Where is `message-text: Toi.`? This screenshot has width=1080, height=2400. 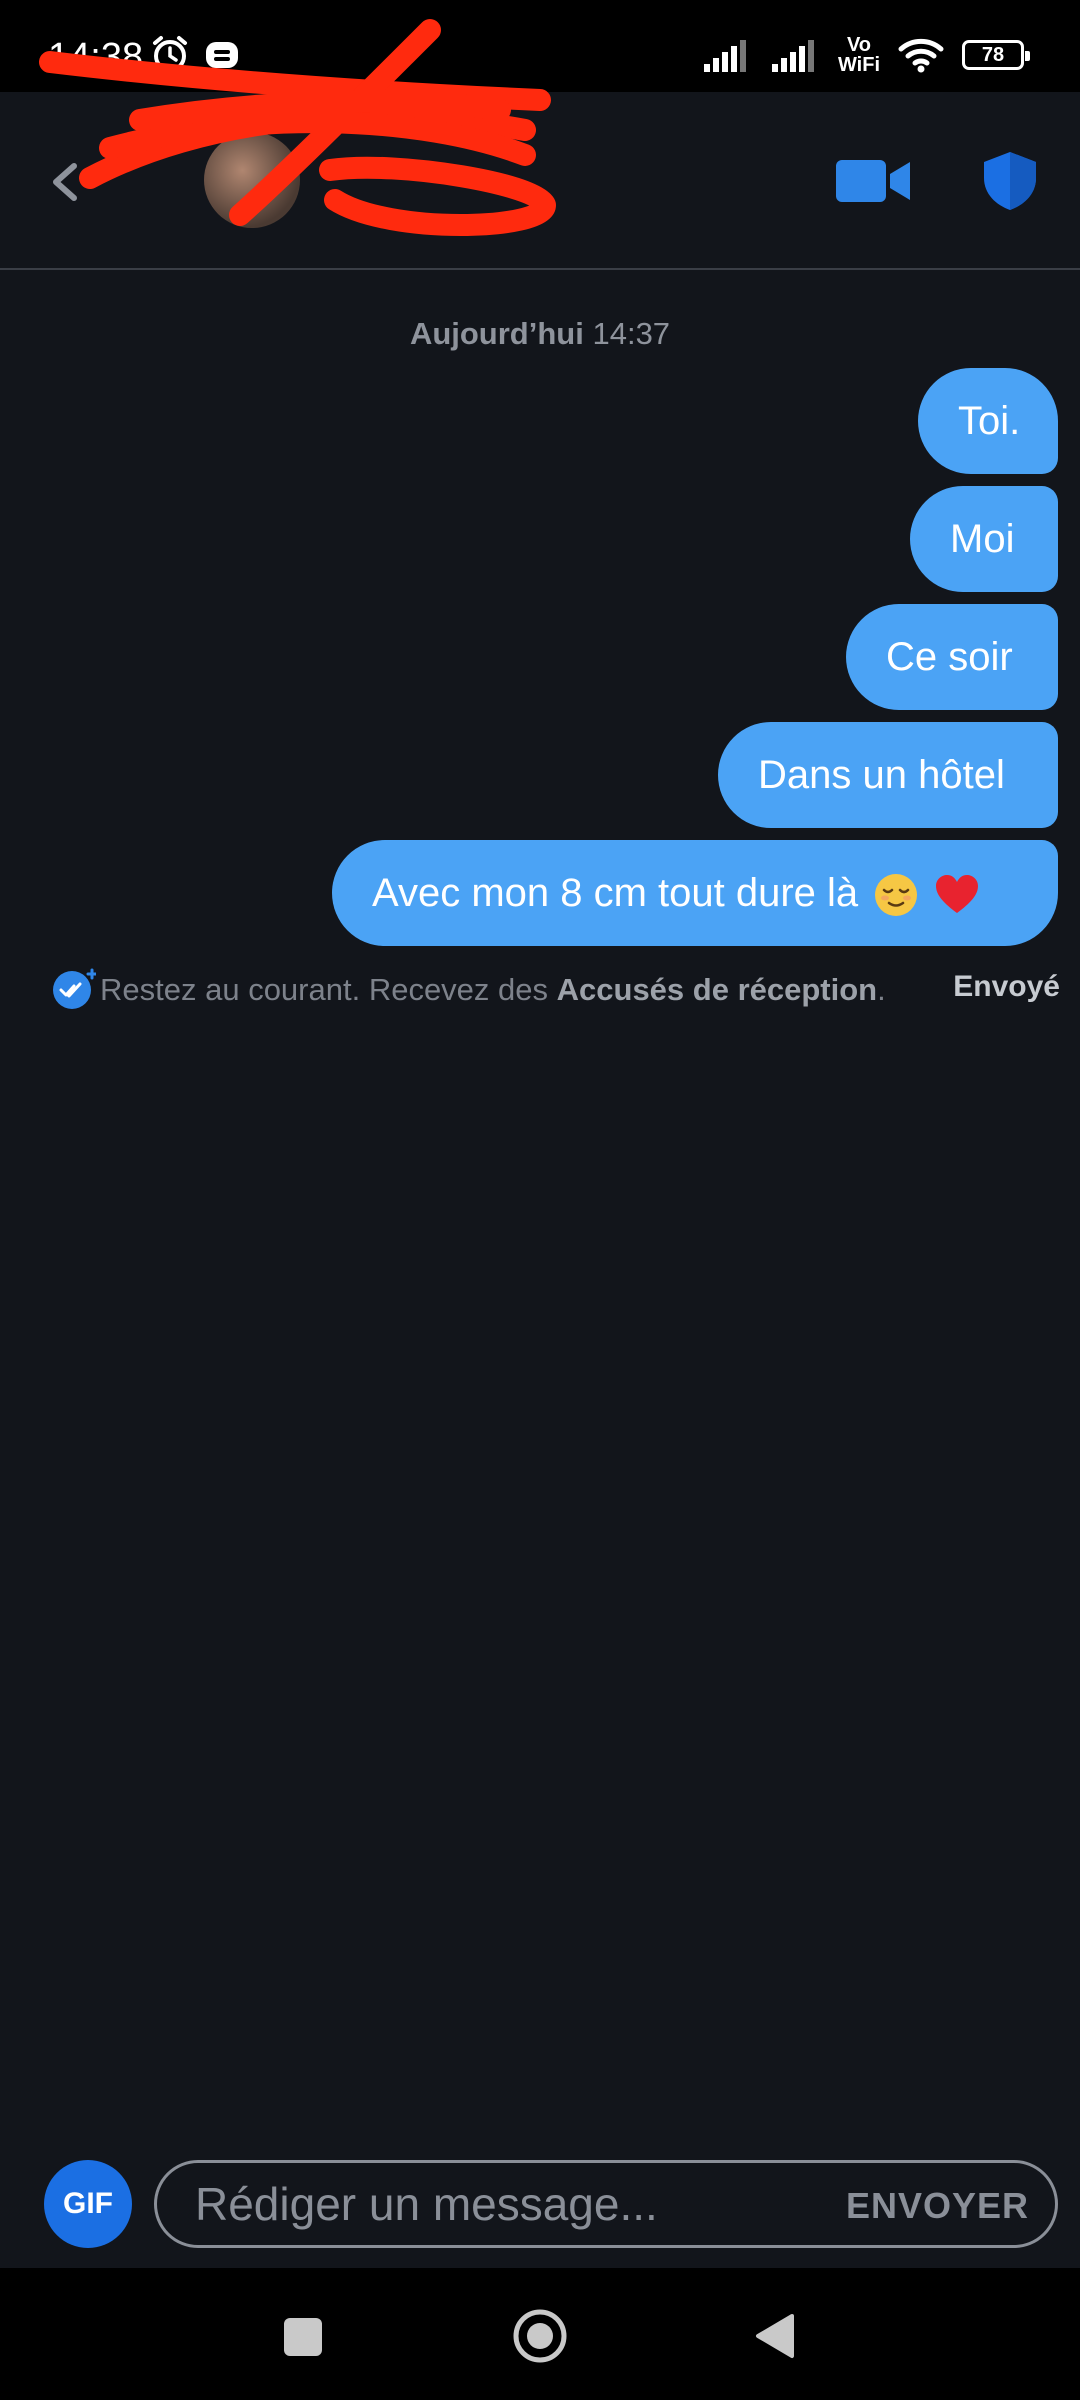
message-text: Toi. is located at coordinates (989, 421).